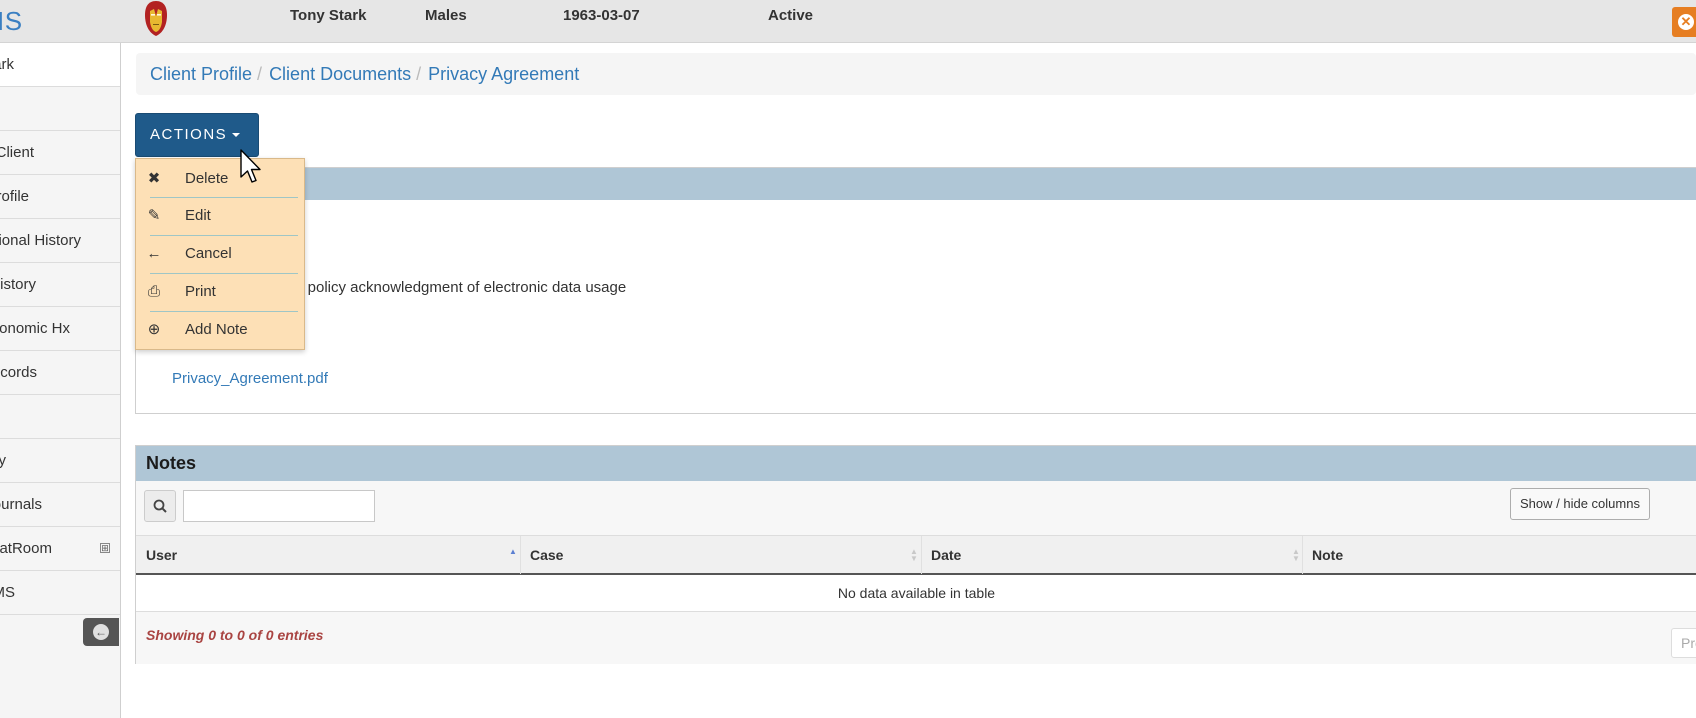  What do you see at coordinates (7, 64) in the screenshot?
I see `sidebar-item-label: ark` at bounding box center [7, 64].